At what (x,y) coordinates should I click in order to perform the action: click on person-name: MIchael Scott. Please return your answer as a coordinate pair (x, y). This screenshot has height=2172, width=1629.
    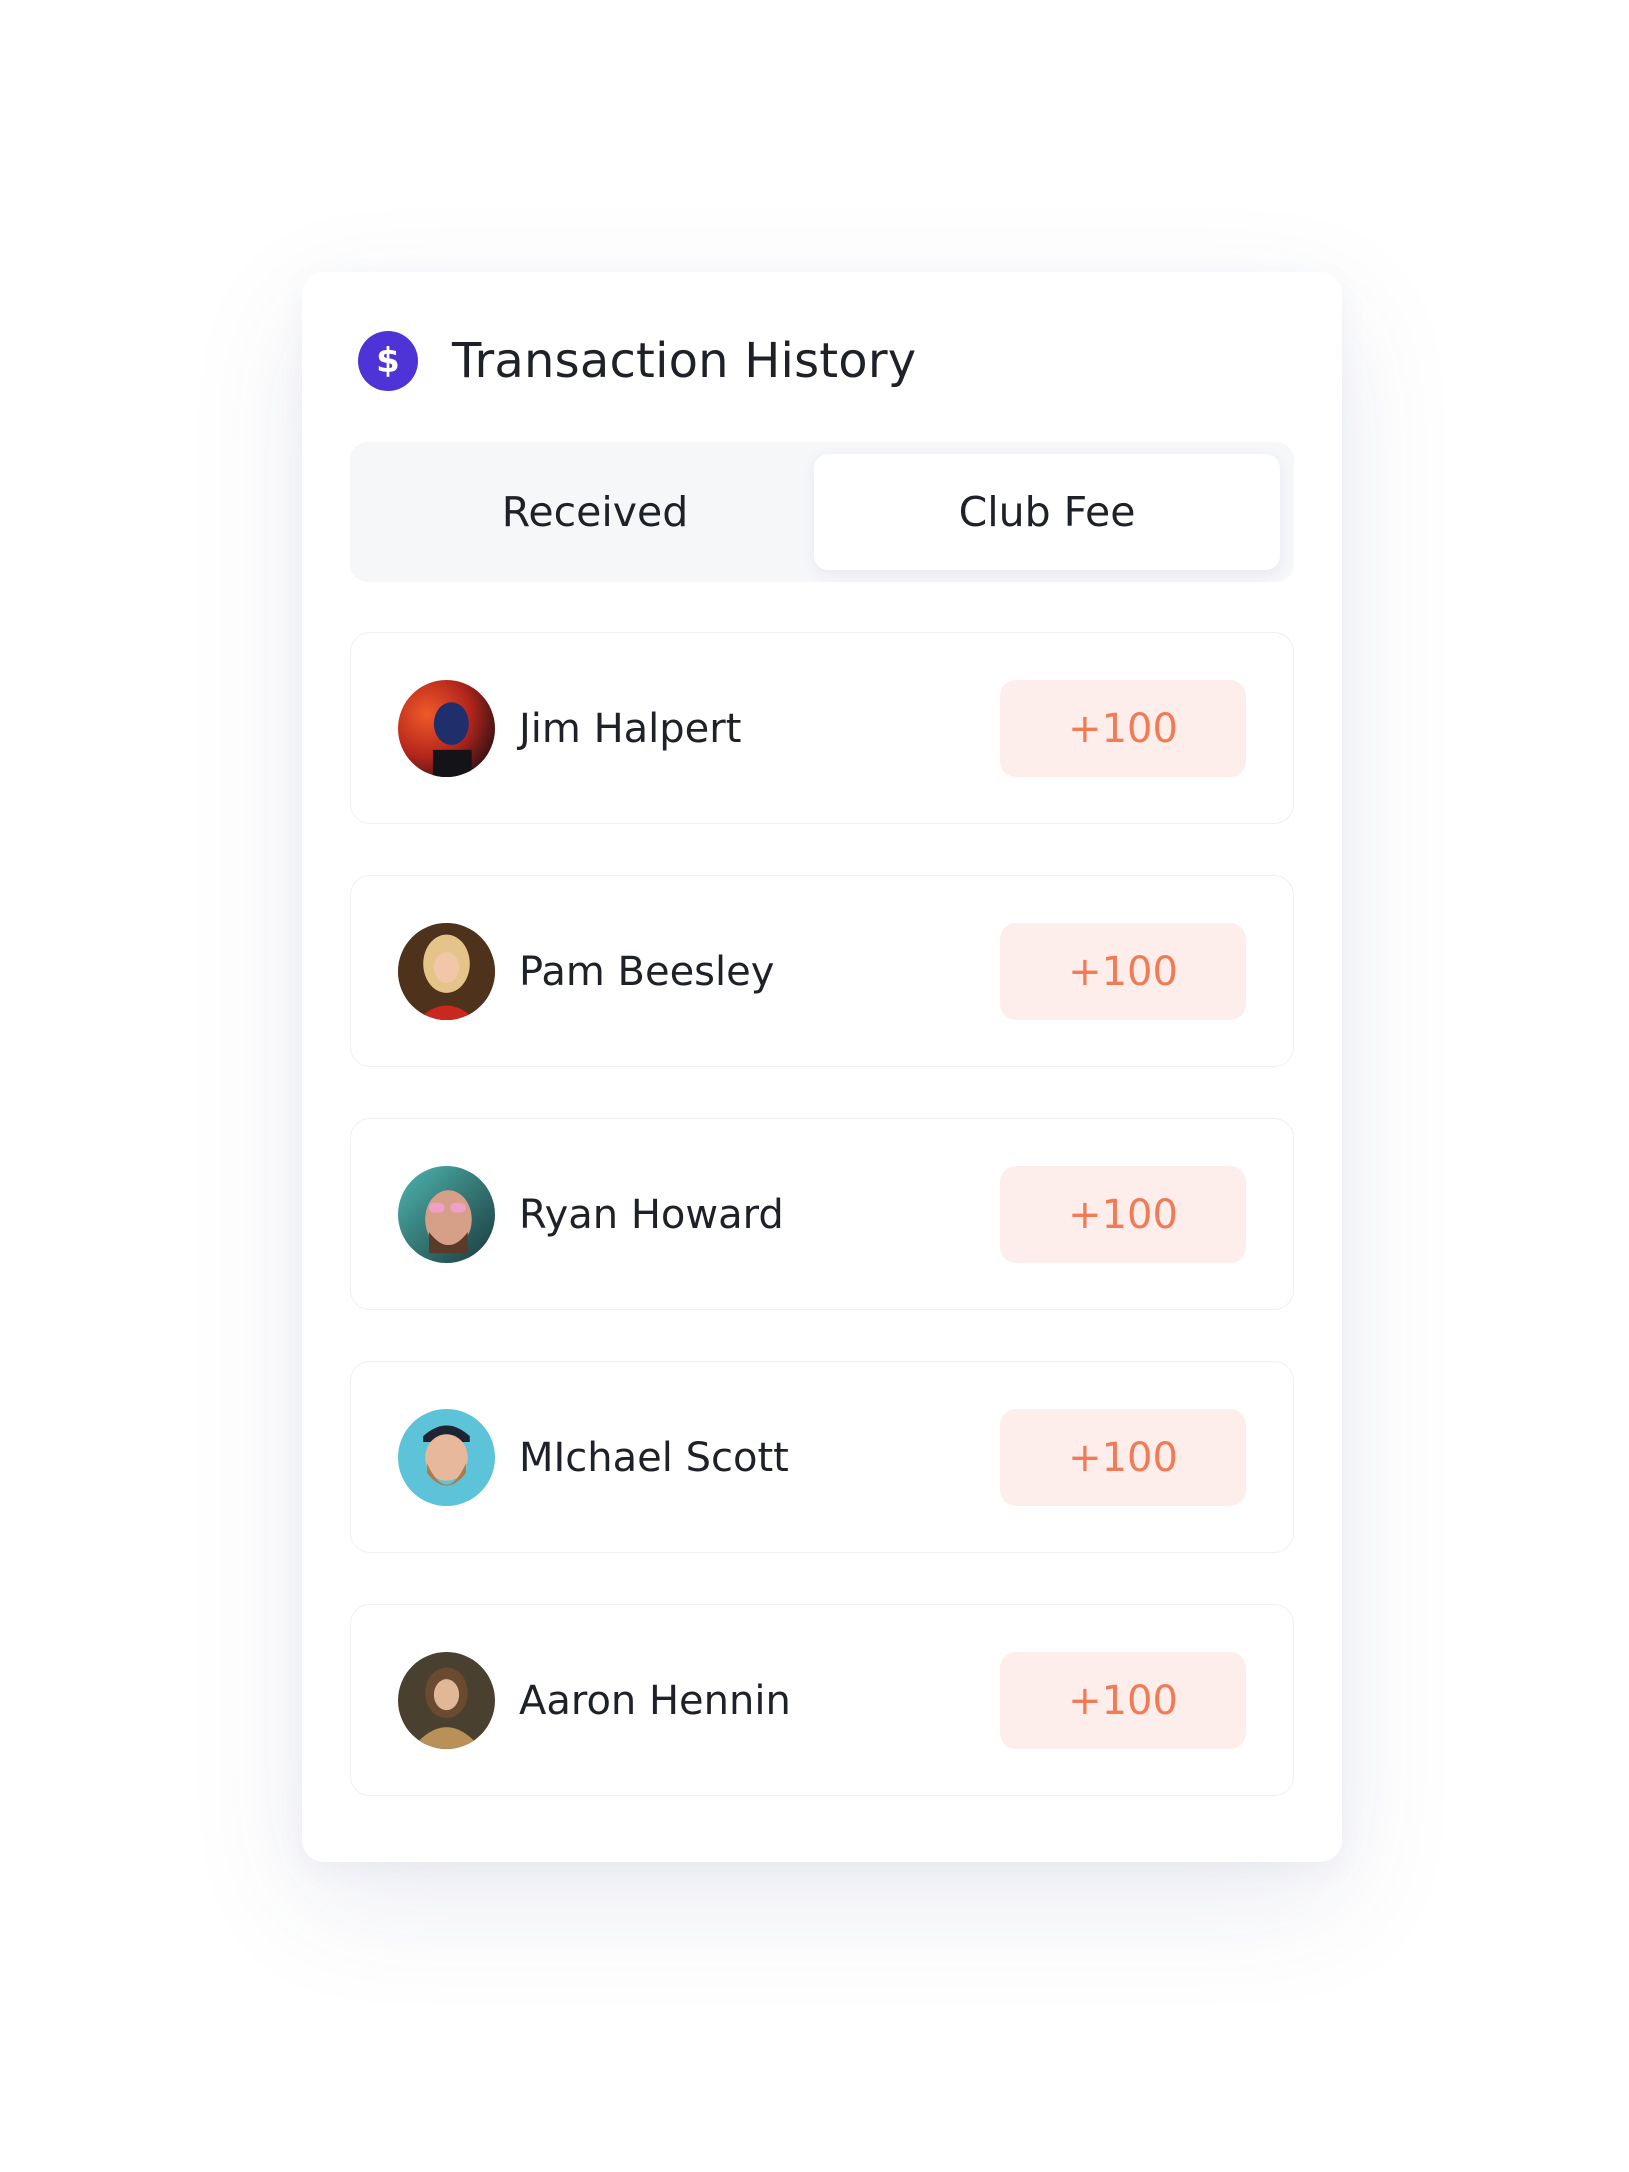
    Looking at the image, I should click on (654, 1458).